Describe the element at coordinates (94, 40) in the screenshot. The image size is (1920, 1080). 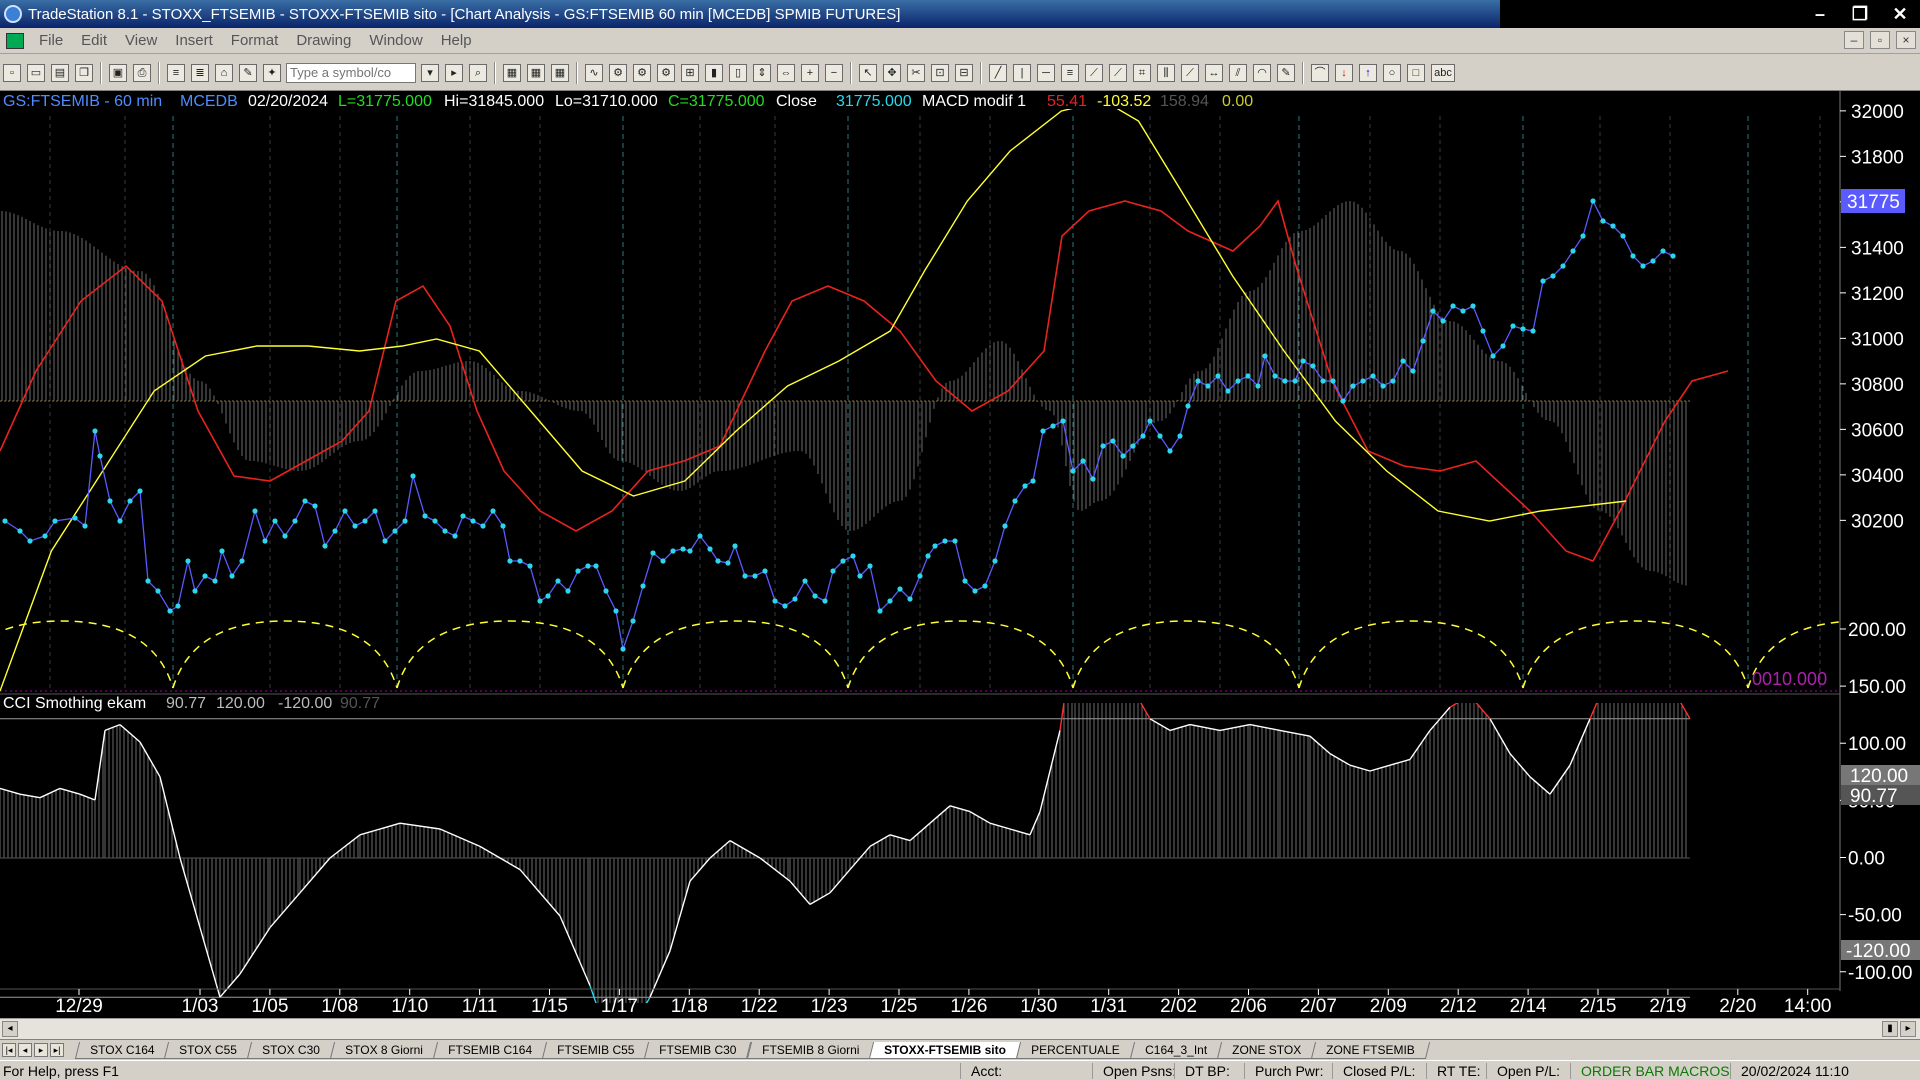
I see `menu-edit: Edit` at that location.